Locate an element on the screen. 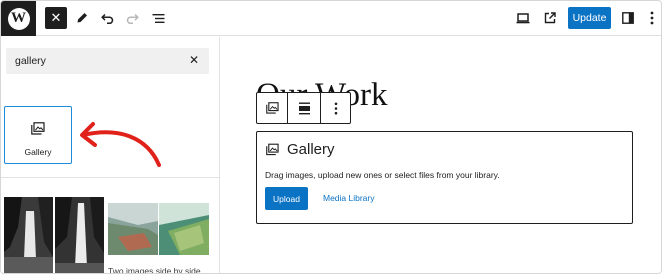 The image size is (662, 274). landscape-image is located at coordinates (158, 229).